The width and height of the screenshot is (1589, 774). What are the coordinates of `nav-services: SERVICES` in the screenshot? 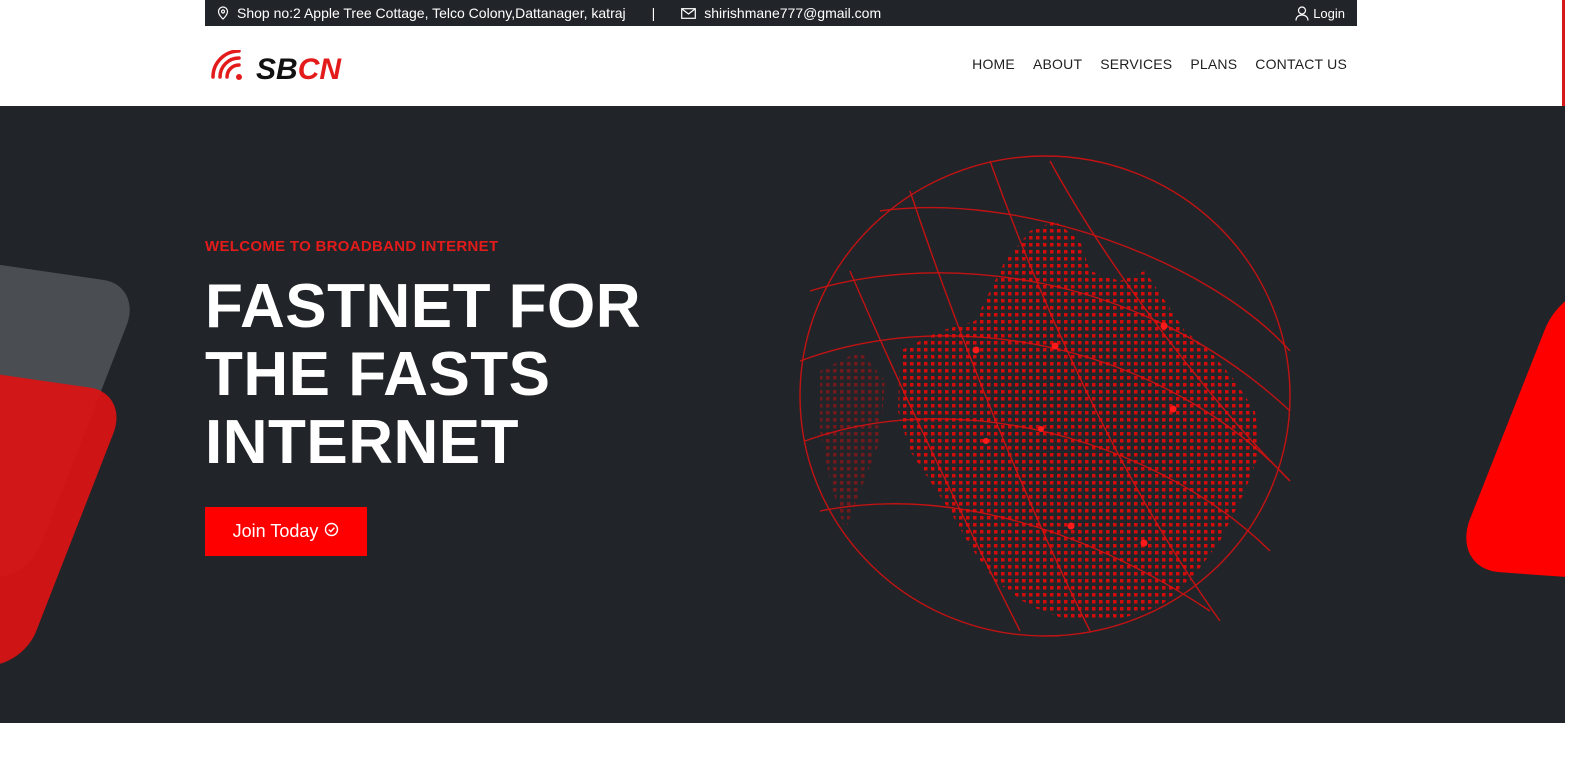 It's located at (1136, 64).